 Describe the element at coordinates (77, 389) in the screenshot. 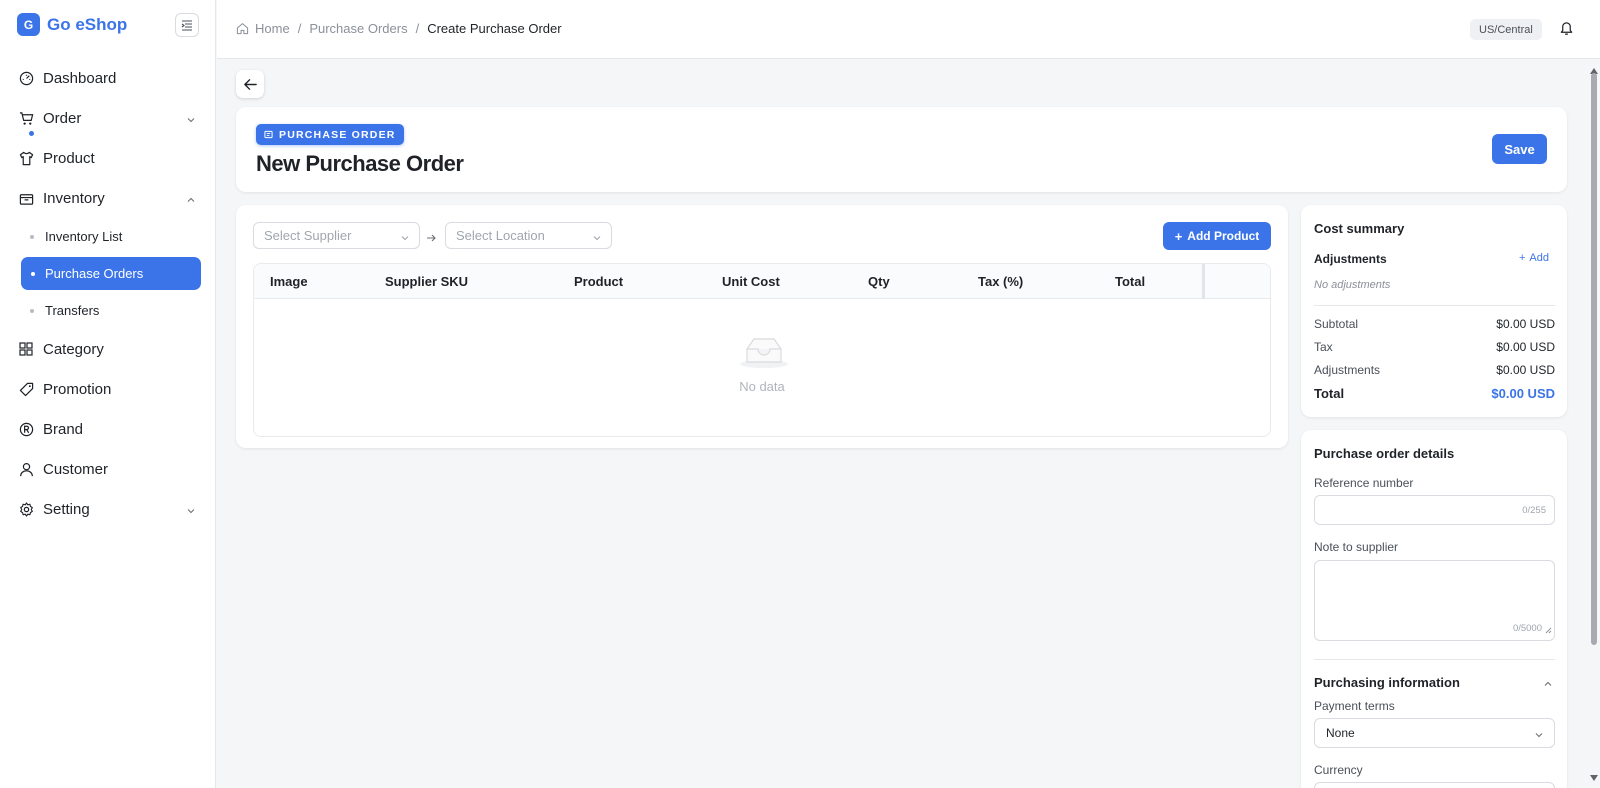

I see `sidebar-item-label: Promotion` at that location.